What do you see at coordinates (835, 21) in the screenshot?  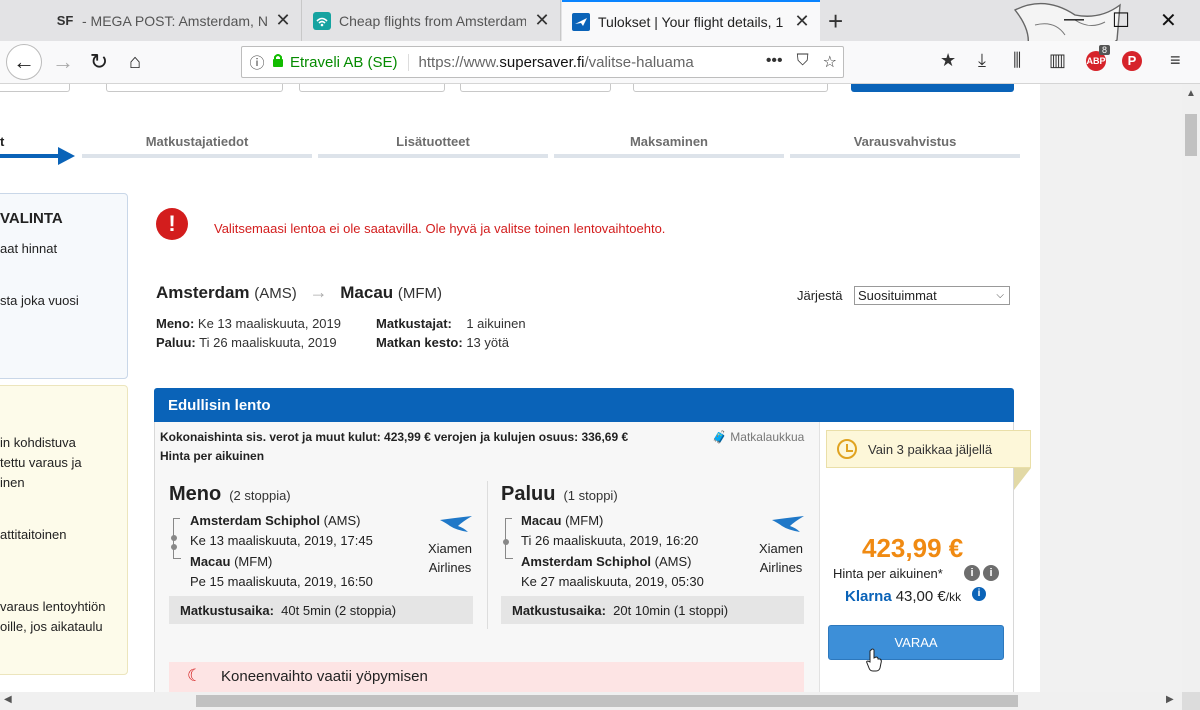 I see `new-tab-icon: +` at bounding box center [835, 21].